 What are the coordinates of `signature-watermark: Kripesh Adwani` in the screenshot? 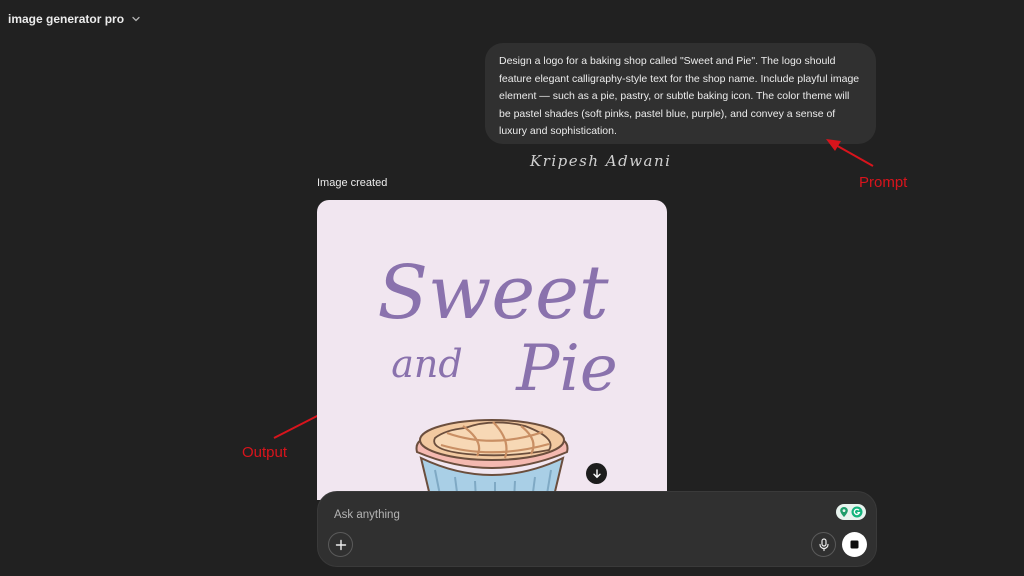 It's located at (601, 161).